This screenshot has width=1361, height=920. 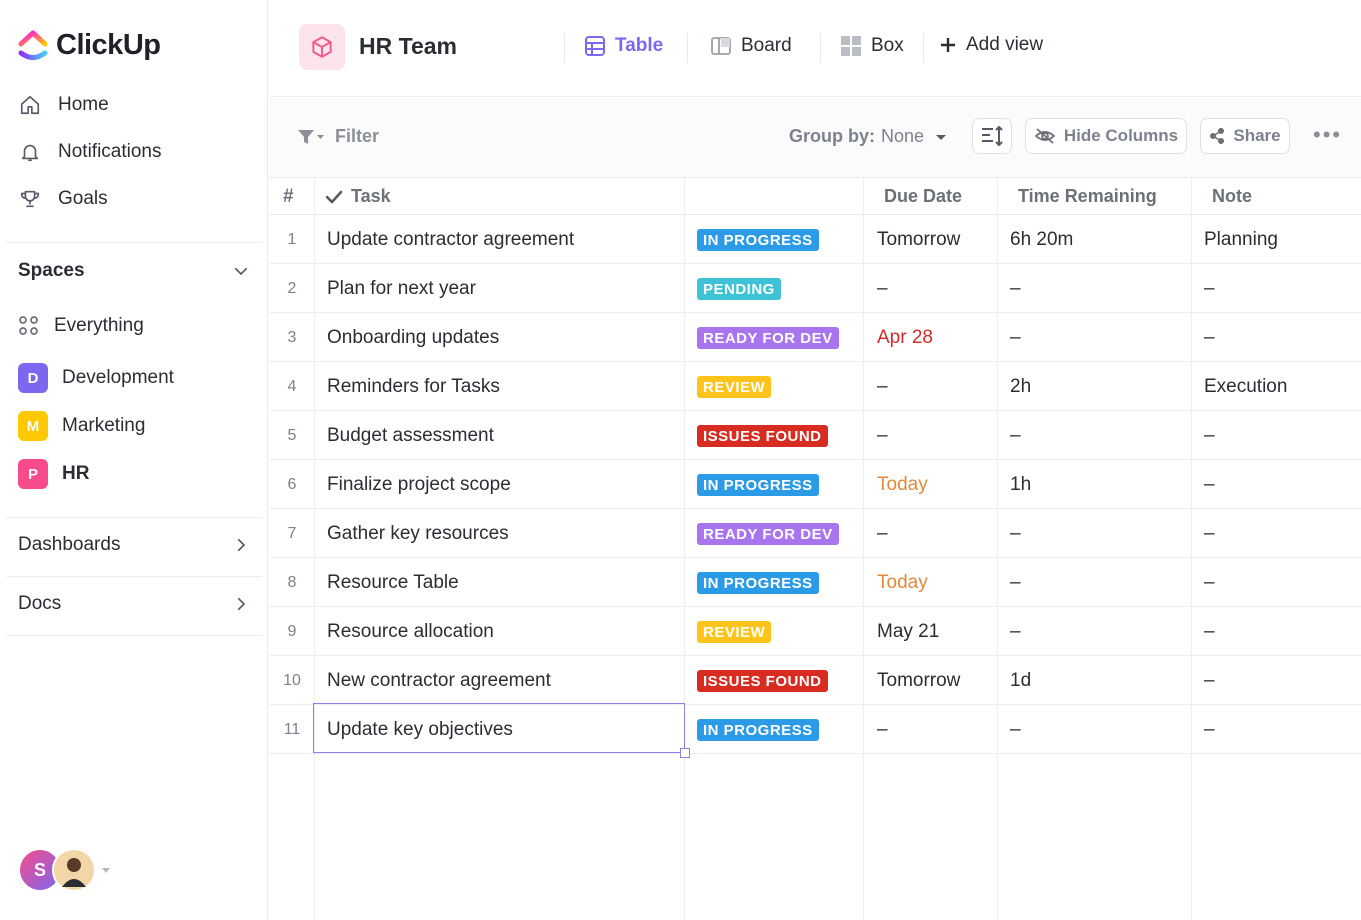 I want to click on column-header-note: Note, so click(x=1232, y=196).